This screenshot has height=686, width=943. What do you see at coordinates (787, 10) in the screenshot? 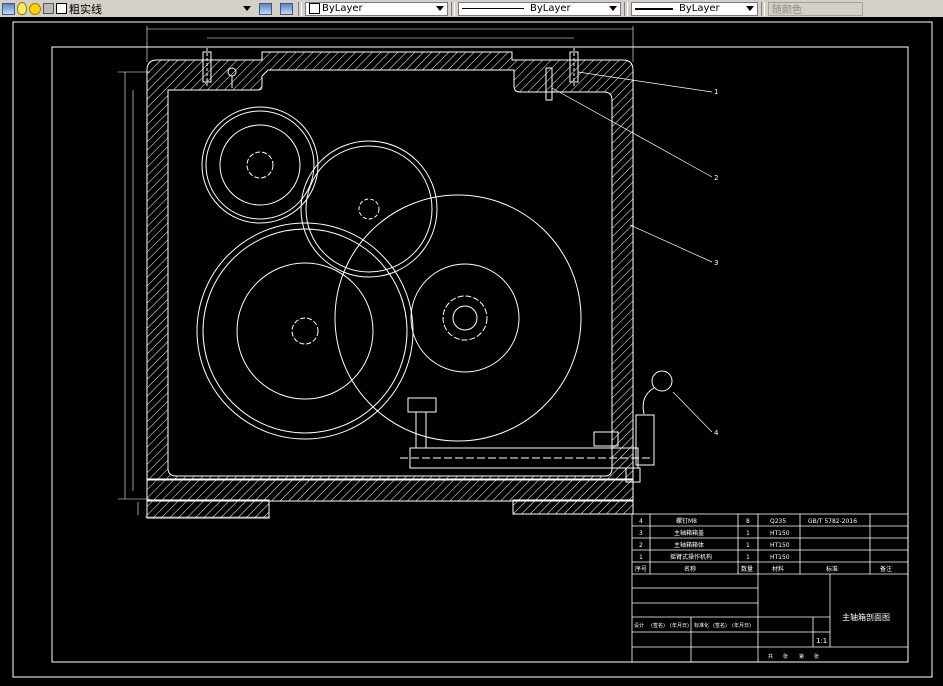
I see `plotstyle-value: 随颜色` at bounding box center [787, 10].